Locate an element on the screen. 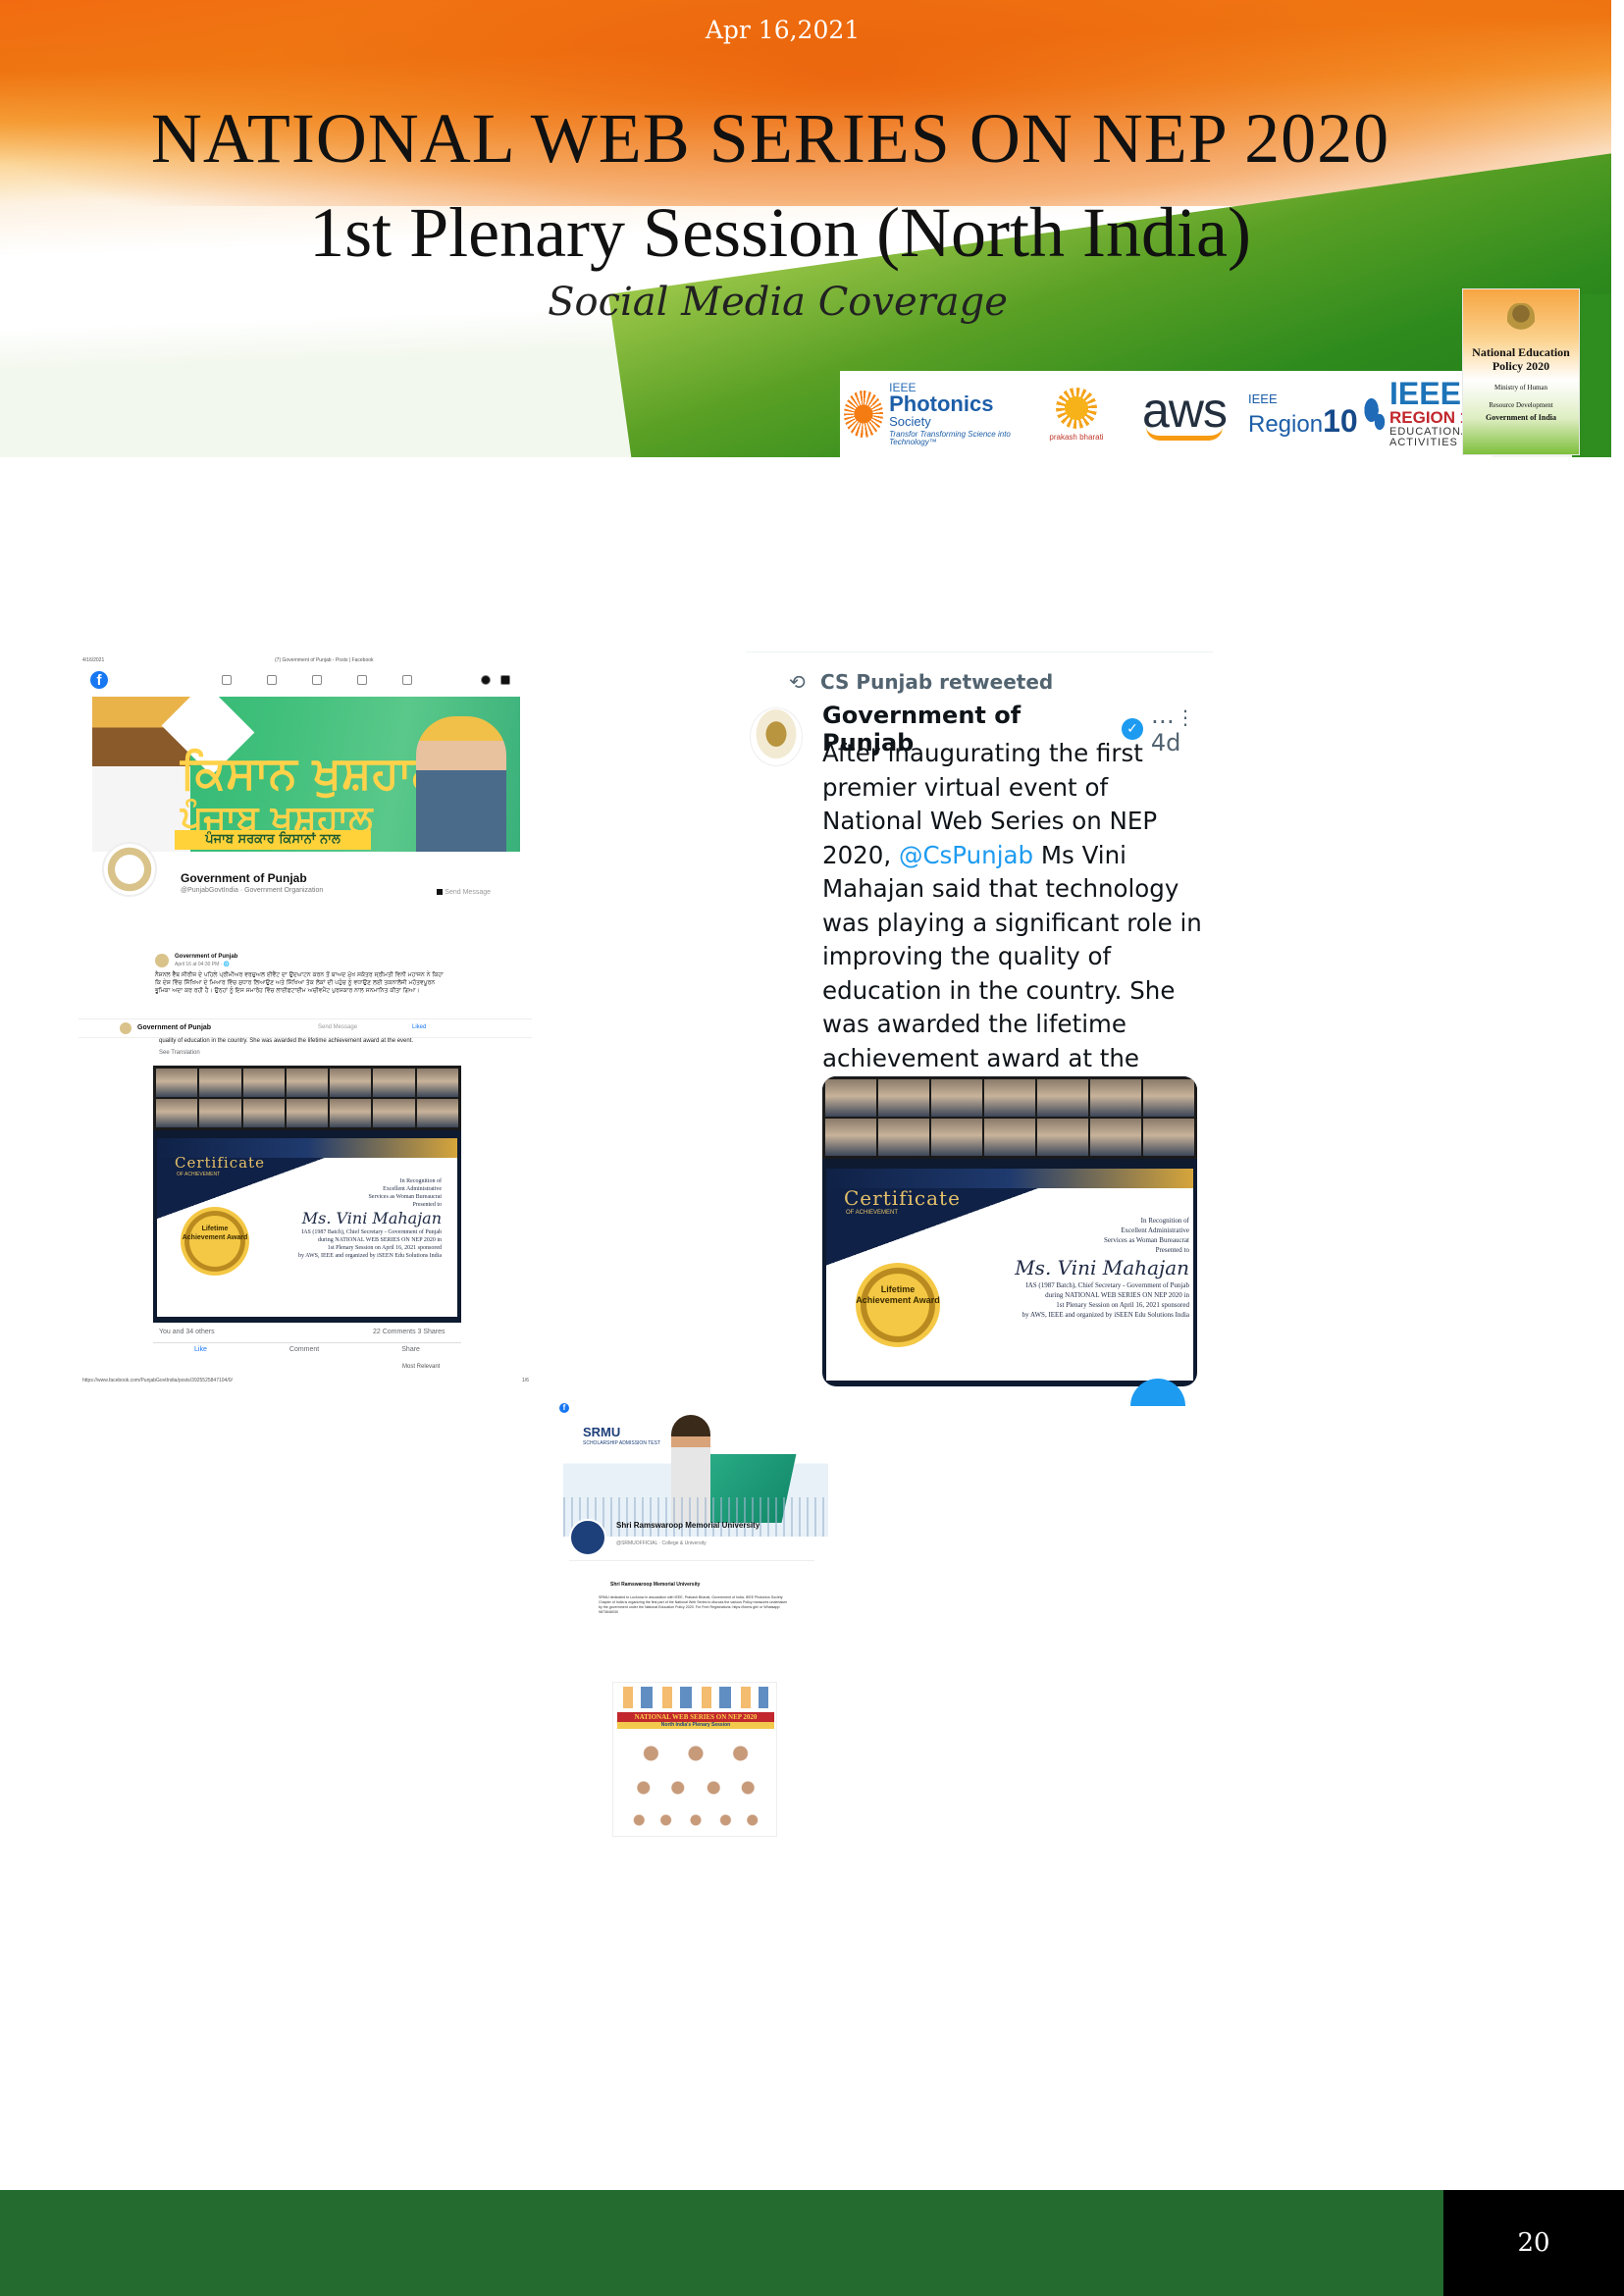 The height and width of the screenshot is (2296, 1624). cert-recognition: In Recognition of is located at coordinates (420, 1181).